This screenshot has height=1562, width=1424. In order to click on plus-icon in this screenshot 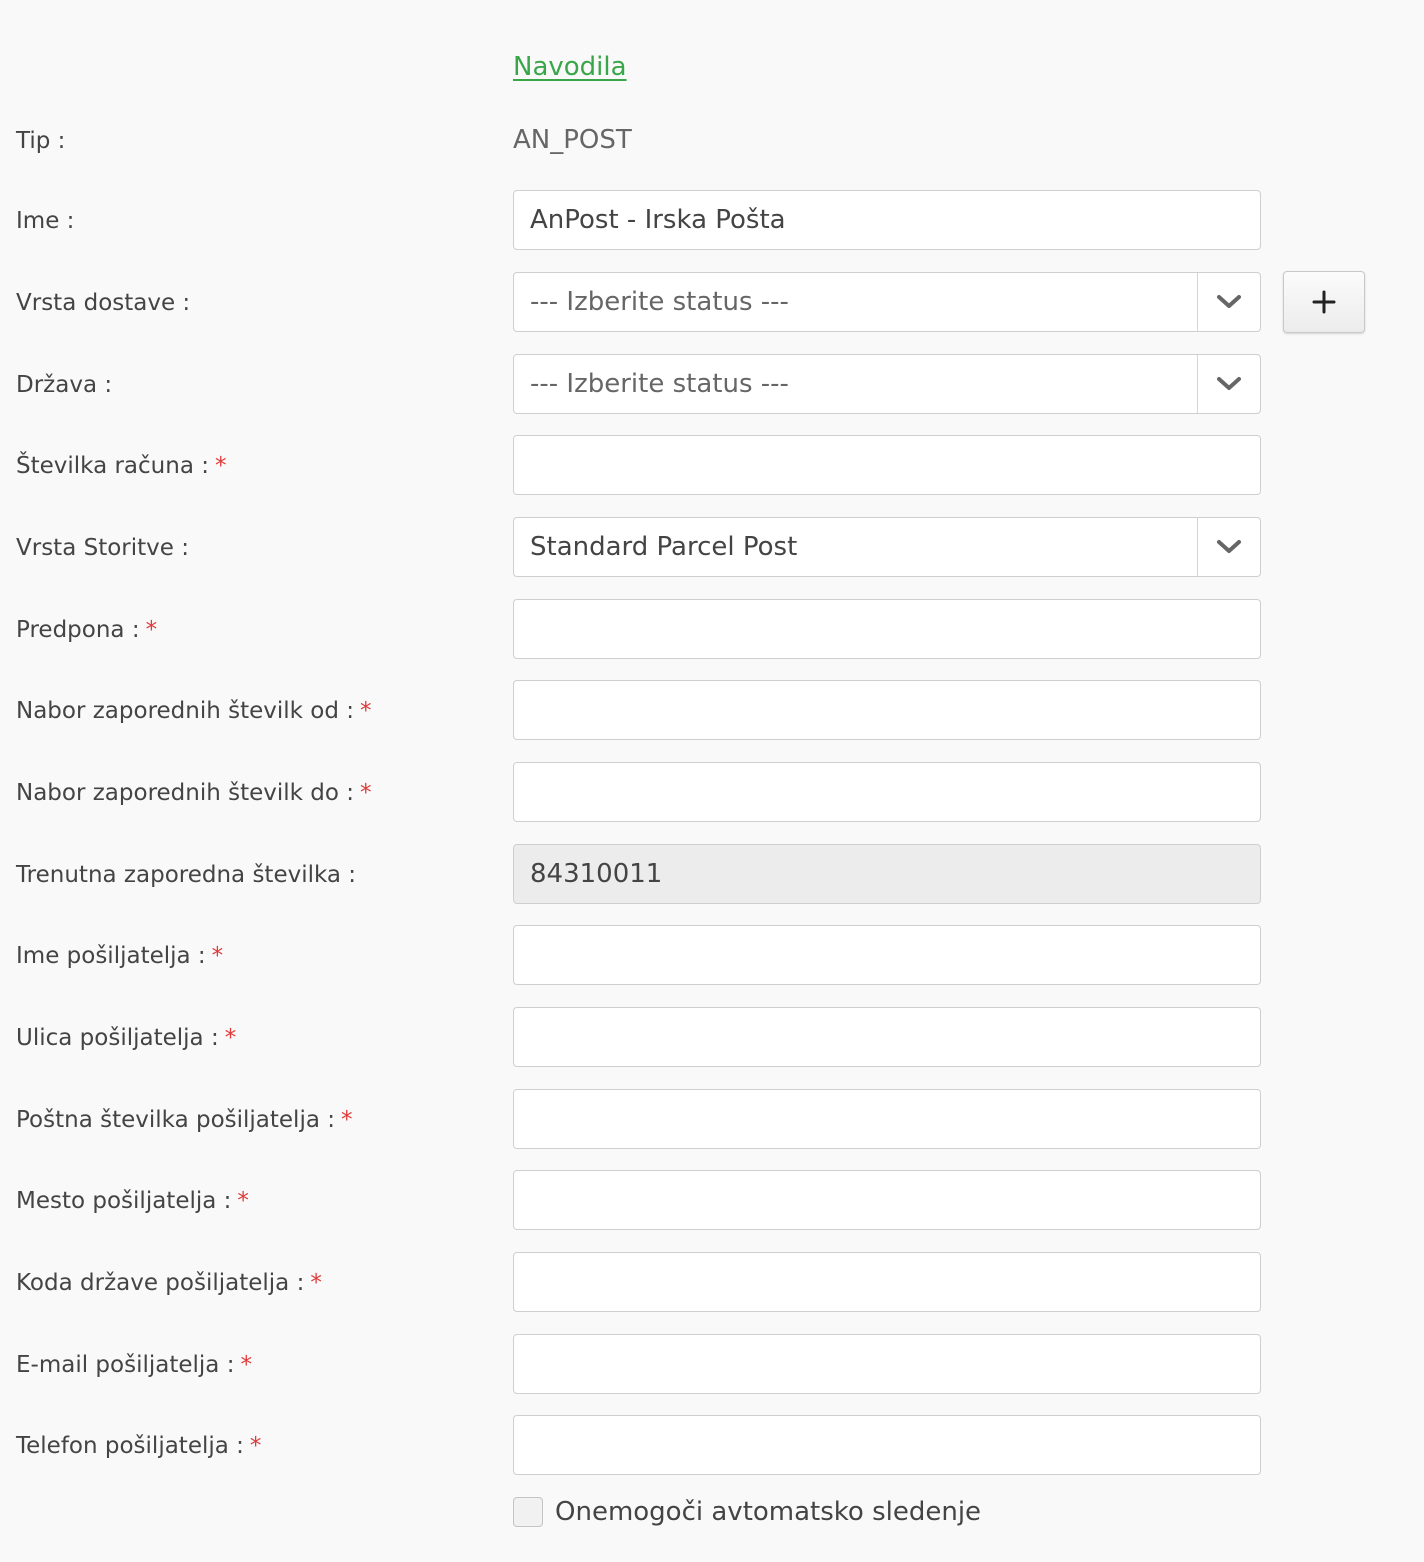, I will do `click(1324, 302)`.